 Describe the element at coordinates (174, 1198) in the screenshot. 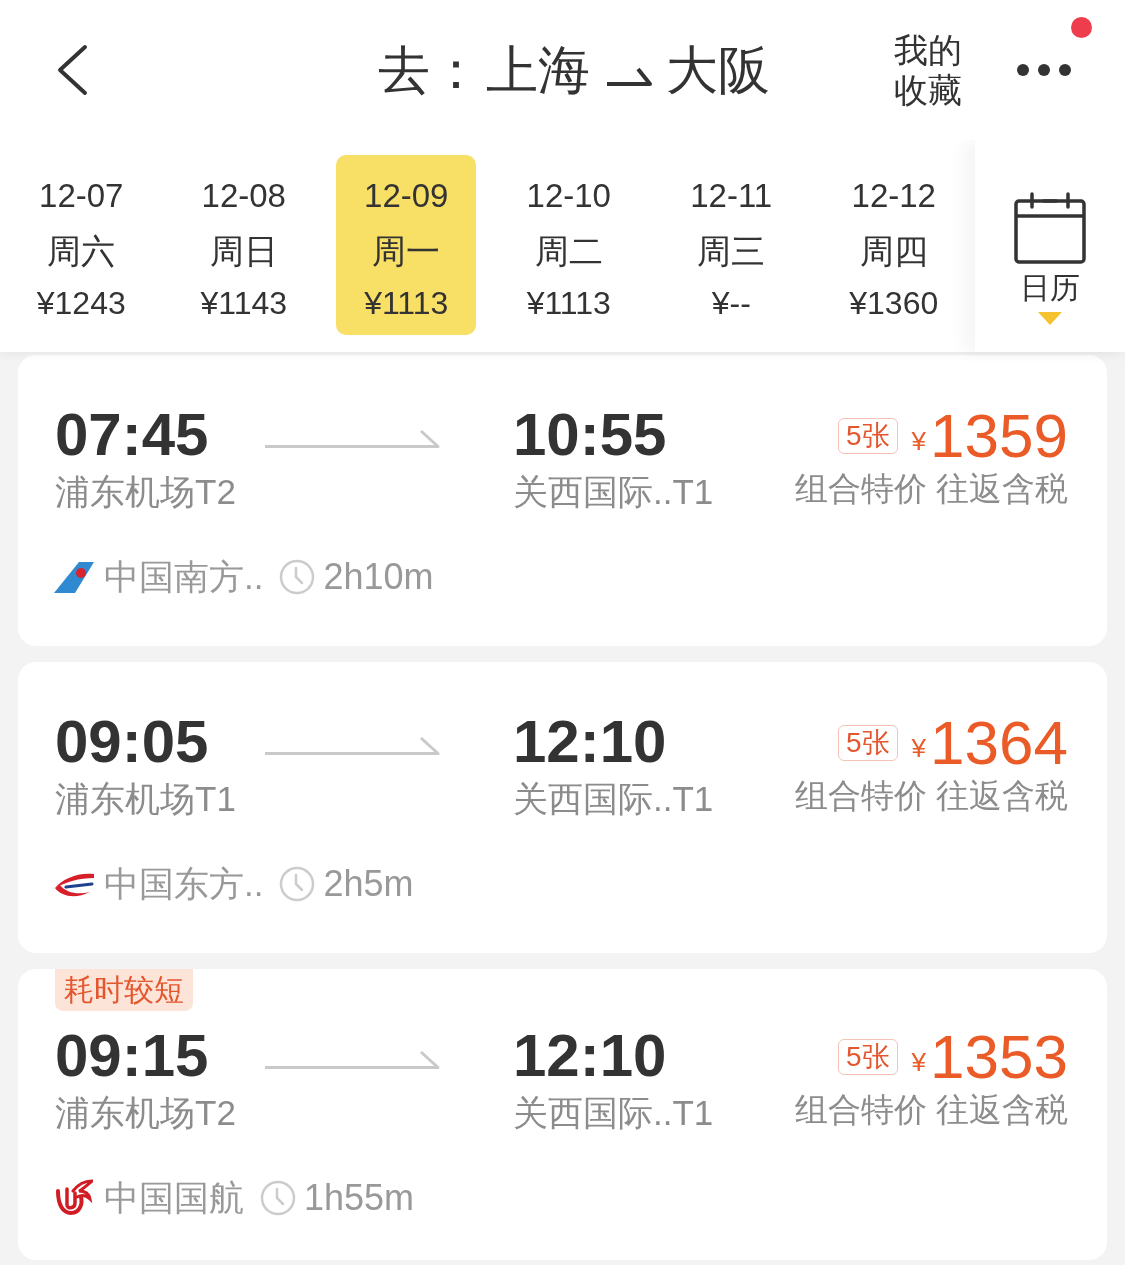

I see `airline-name: 中国国航` at that location.